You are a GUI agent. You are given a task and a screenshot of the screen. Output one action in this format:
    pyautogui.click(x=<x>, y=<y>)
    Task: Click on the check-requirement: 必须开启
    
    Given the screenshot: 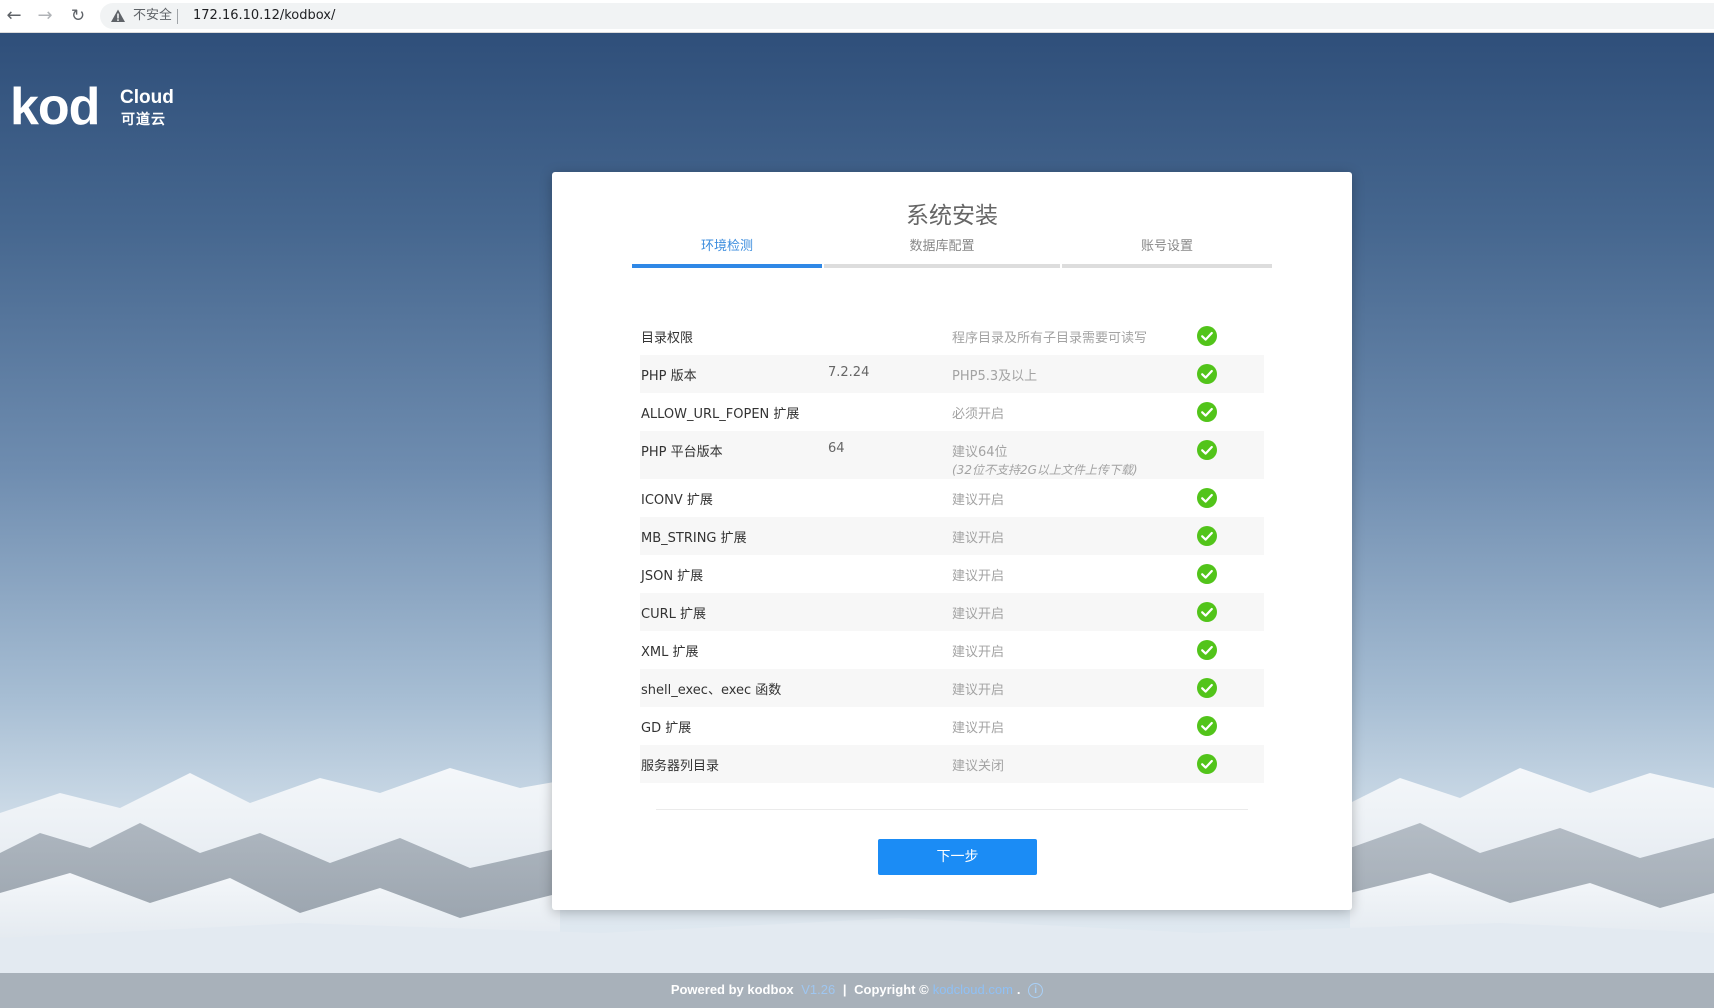 What is the action you would take?
    pyautogui.click(x=978, y=414)
    